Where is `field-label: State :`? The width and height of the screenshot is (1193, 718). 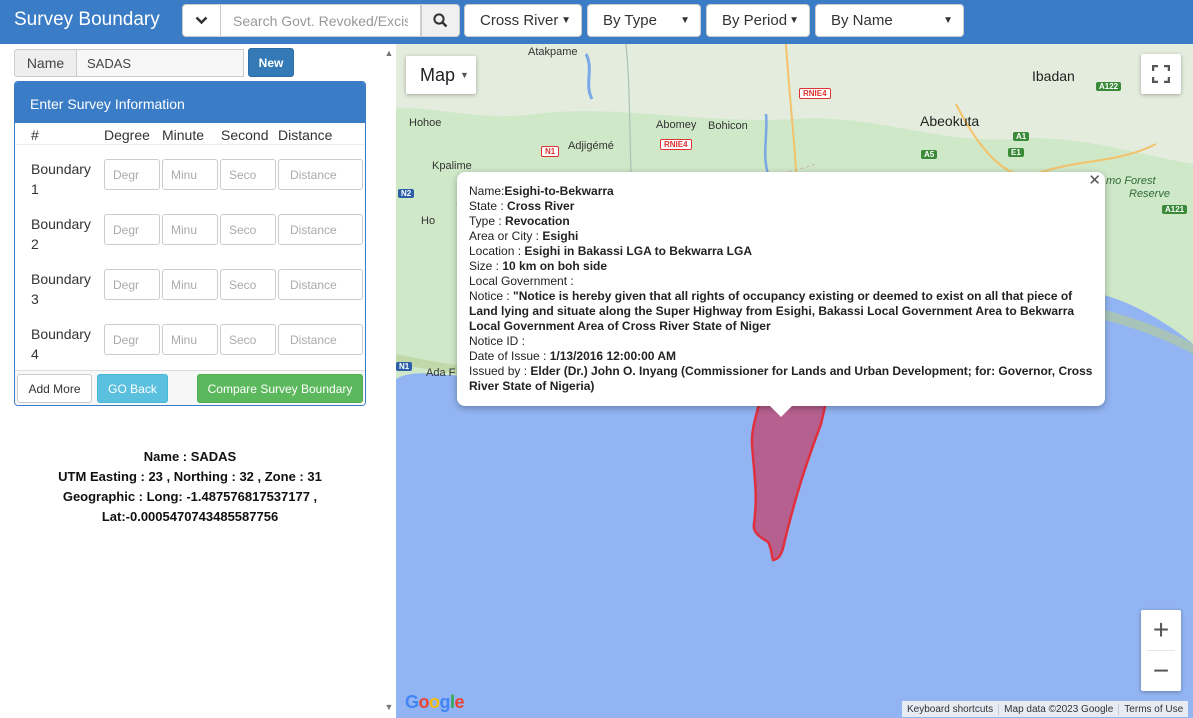 field-label: State : is located at coordinates (488, 206).